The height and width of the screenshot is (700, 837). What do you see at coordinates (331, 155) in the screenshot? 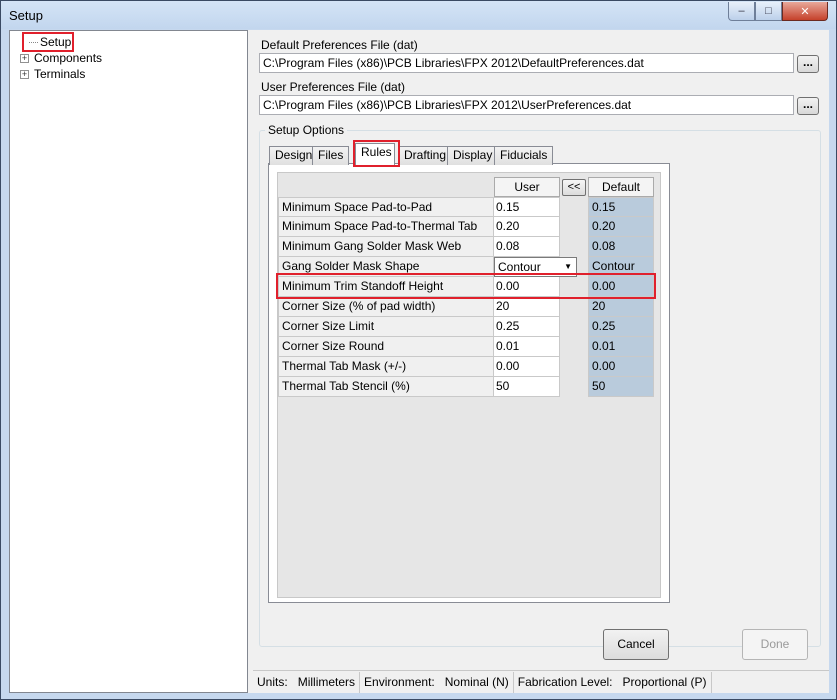
I see `tab-files: Files` at bounding box center [331, 155].